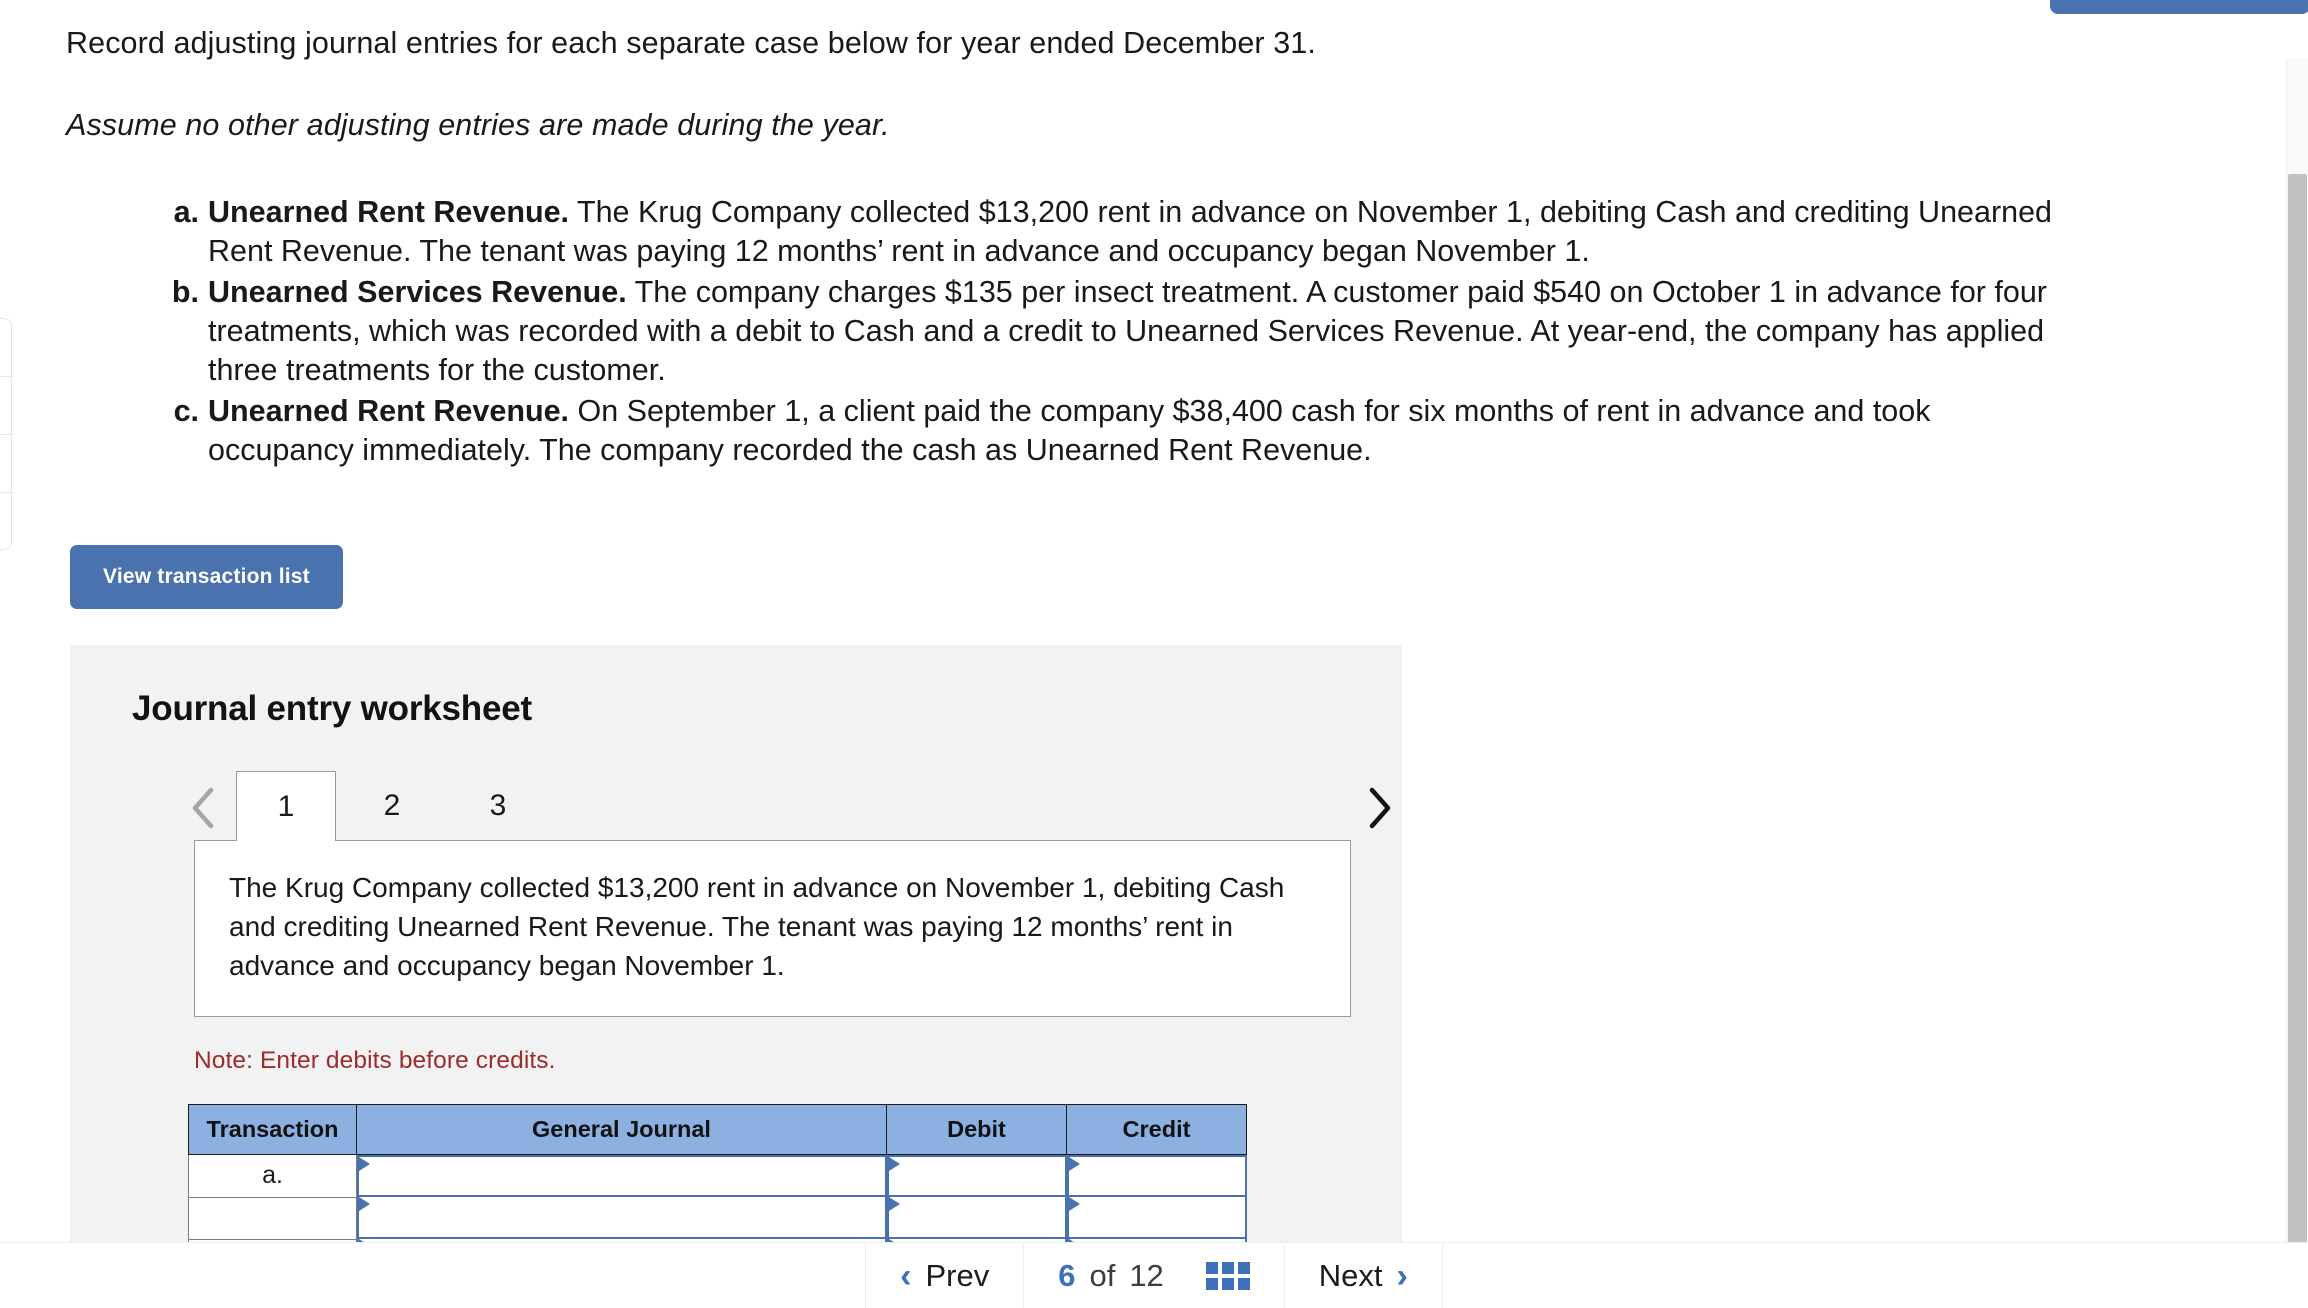 Image resolution: width=2308 pixels, height=1308 pixels. Describe the element at coordinates (375, 1060) in the screenshot. I see `debits-before-credits-note: Note: Enter debits before credits.` at that location.